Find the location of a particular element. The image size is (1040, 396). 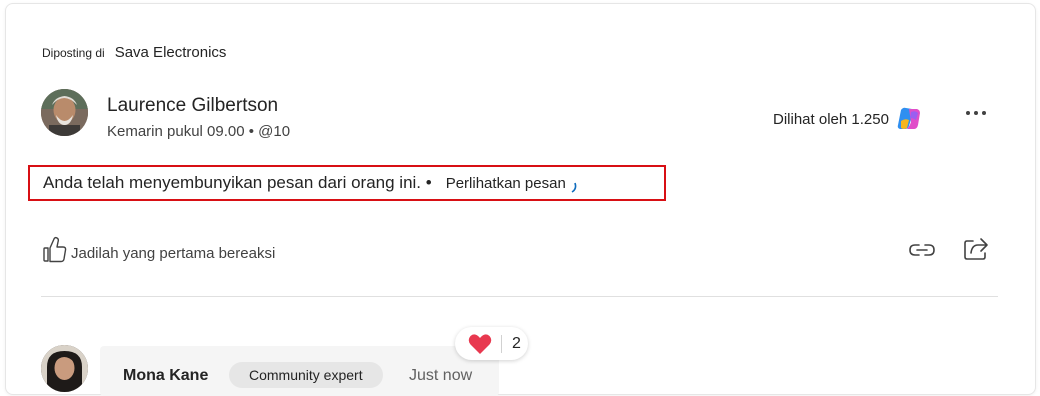

link-icon is located at coordinates (922, 250).